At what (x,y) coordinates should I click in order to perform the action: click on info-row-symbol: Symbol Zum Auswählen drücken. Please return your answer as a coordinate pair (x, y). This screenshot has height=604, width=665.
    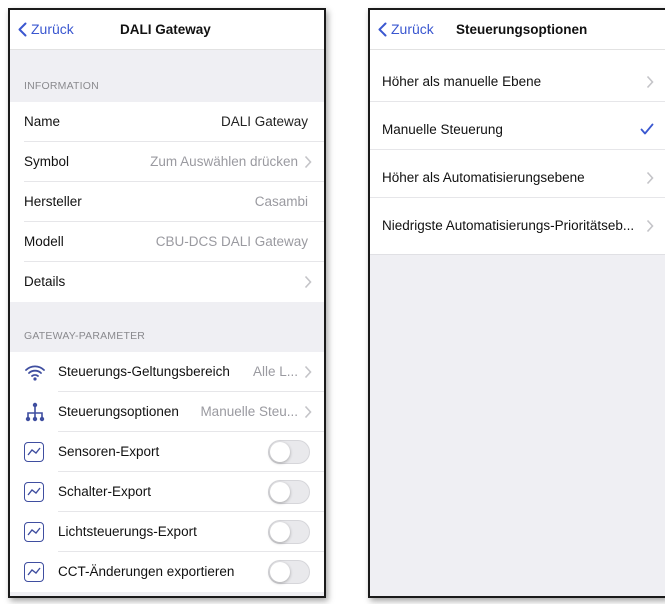
    Looking at the image, I should click on (167, 162).